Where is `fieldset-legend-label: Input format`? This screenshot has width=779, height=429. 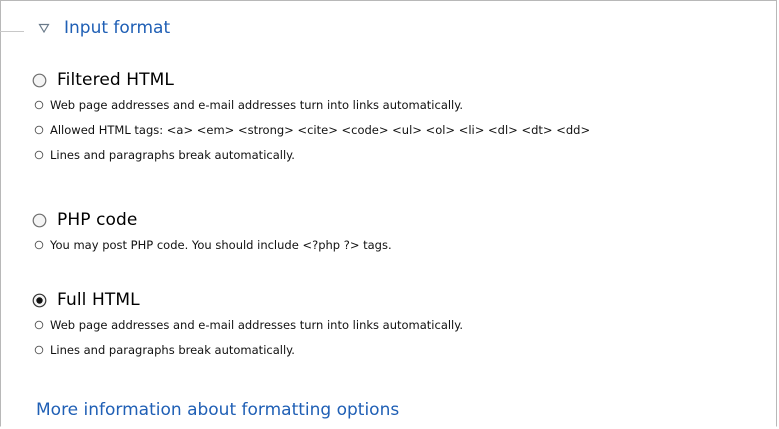
fieldset-legend-label: Input format is located at coordinates (117, 28).